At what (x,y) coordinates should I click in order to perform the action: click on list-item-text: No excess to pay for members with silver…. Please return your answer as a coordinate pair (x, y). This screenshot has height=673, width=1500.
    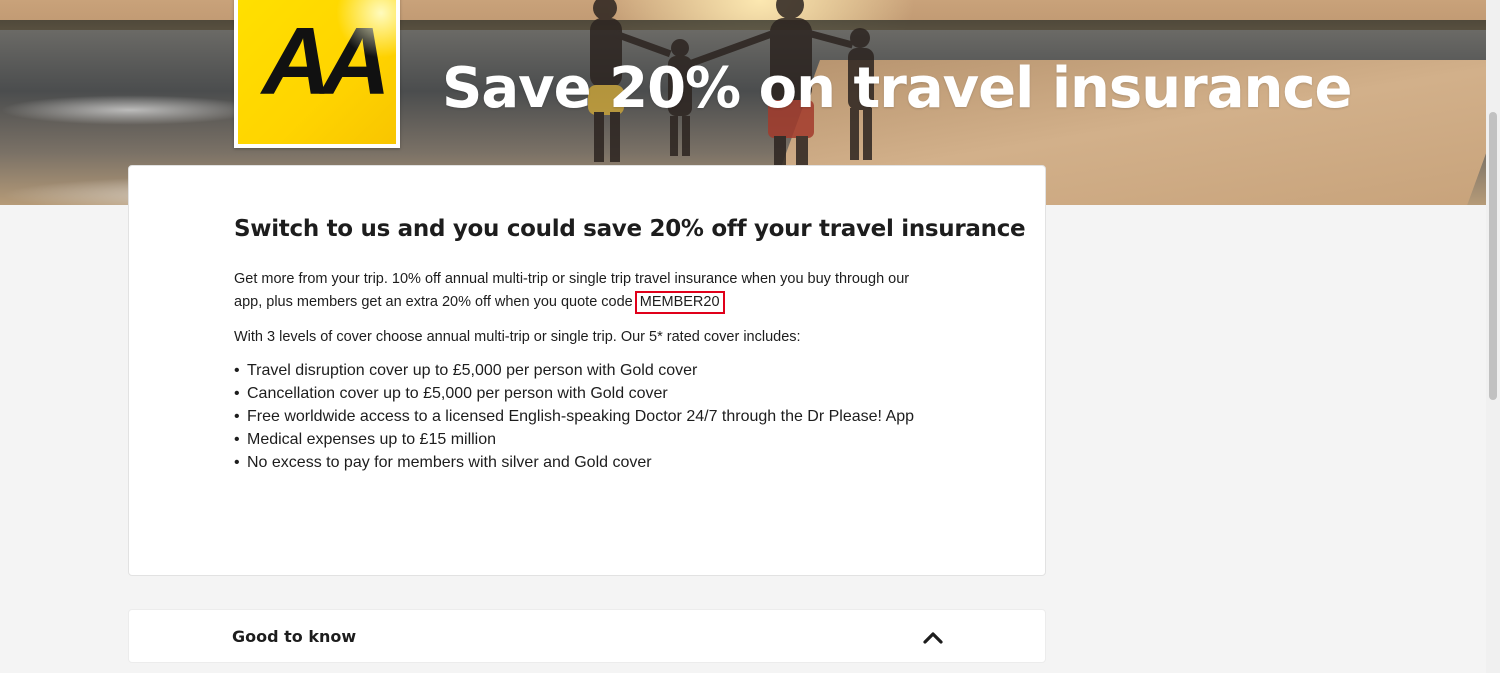
    Looking at the image, I should click on (449, 462).